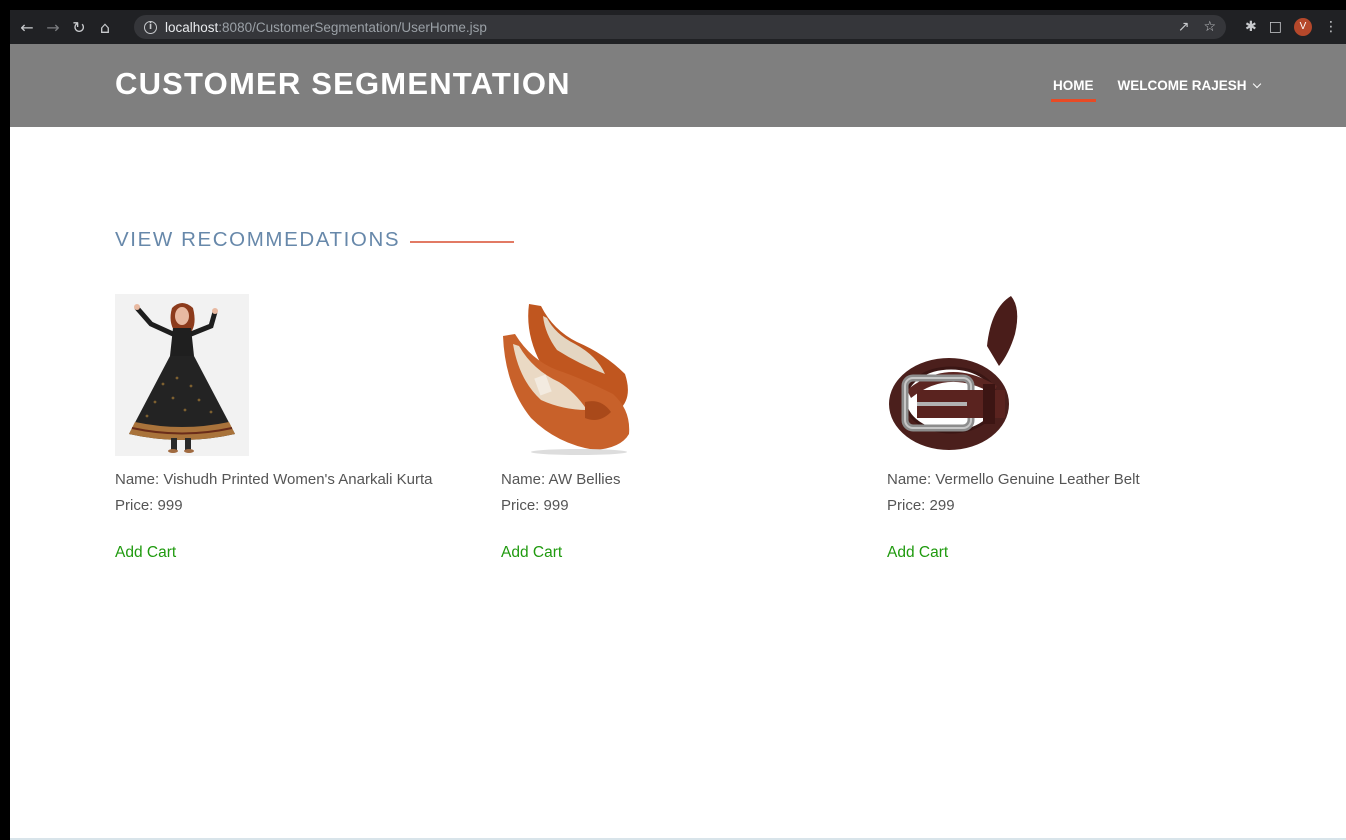 The width and height of the screenshot is (1346, 840). I want to click on forward-icon: →, so click(53, 27).